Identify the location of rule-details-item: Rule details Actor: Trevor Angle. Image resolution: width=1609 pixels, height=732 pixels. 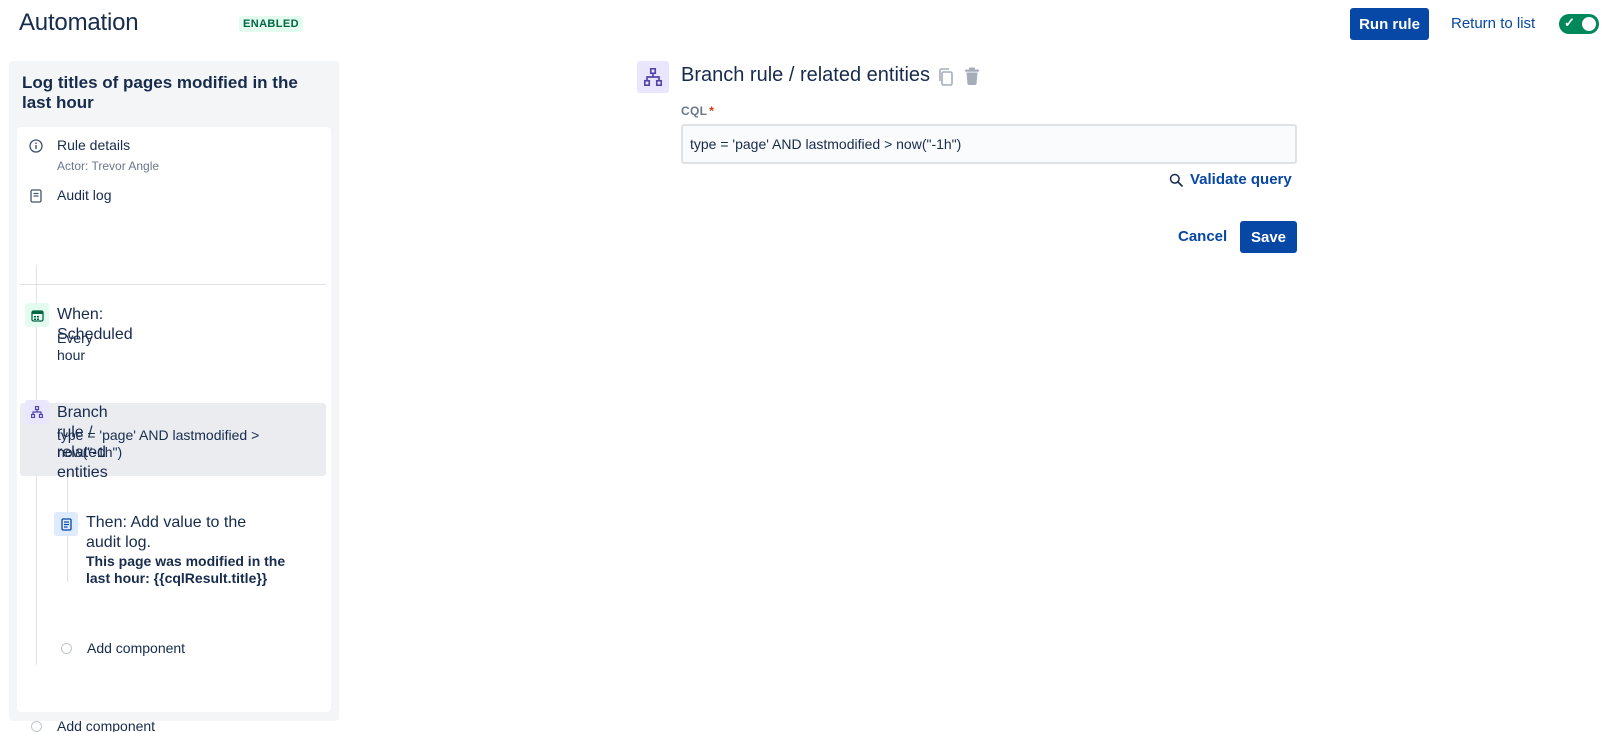
(93, 155).